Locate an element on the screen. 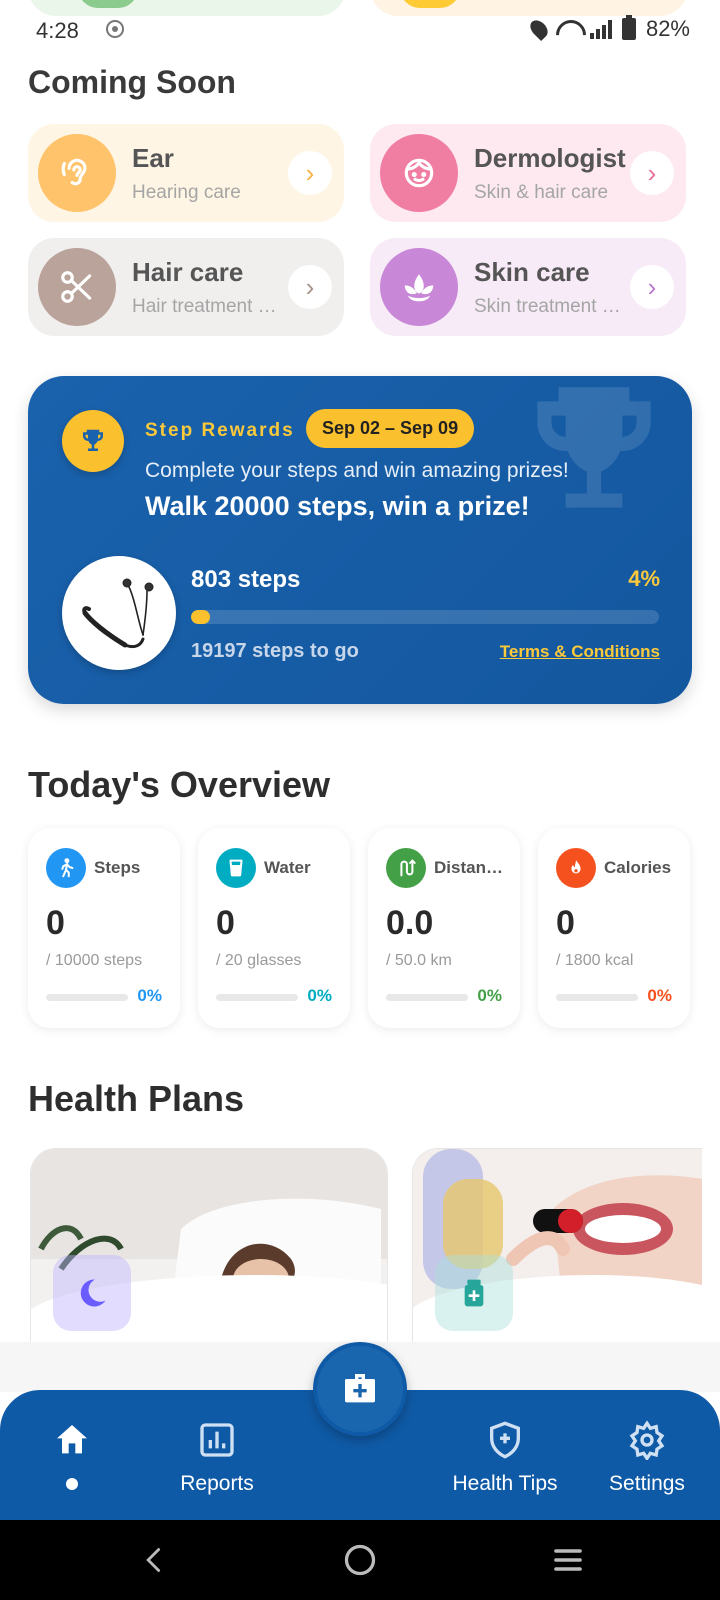 The width and height of the screenshot is (720, 1600). nav-settings: Settings is located at coordinates (647, 1455).